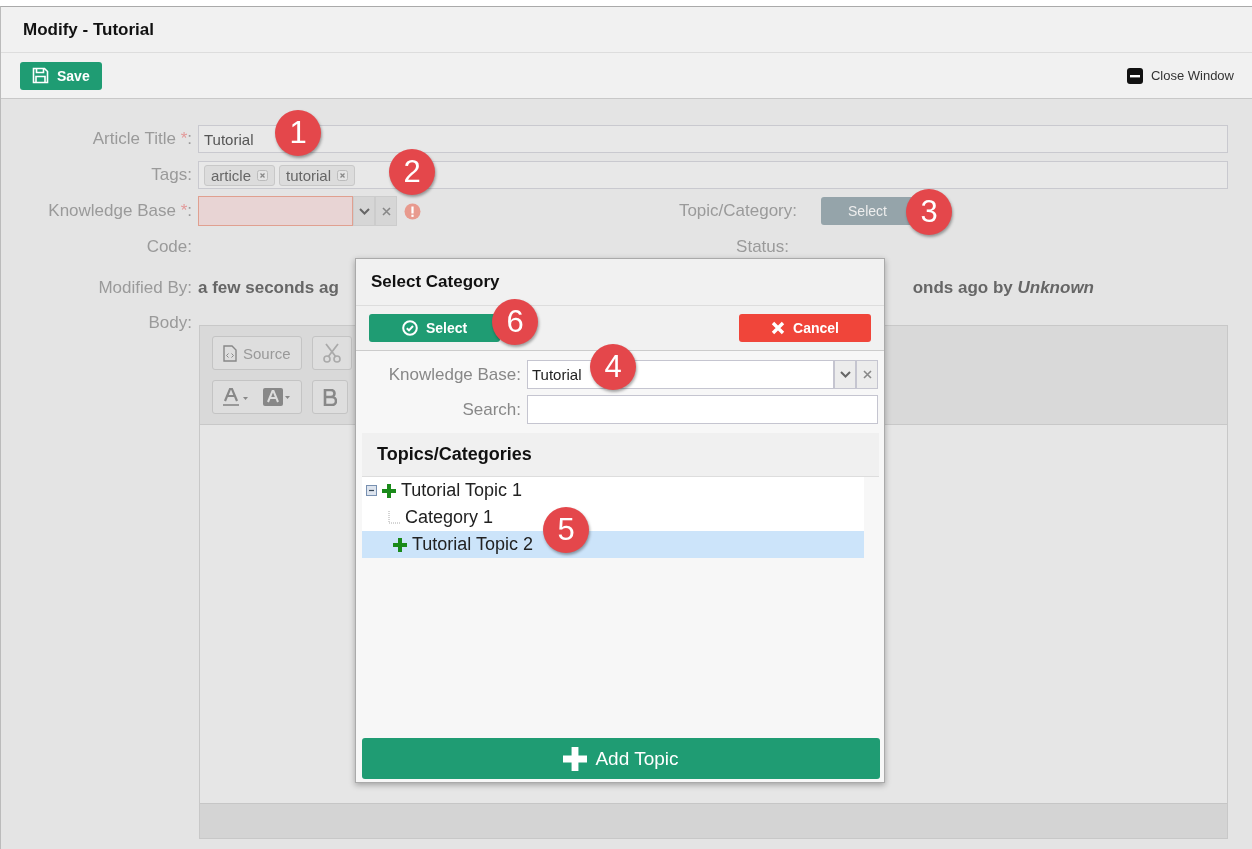  I want to click on background-color-icon, so click(277, 397).